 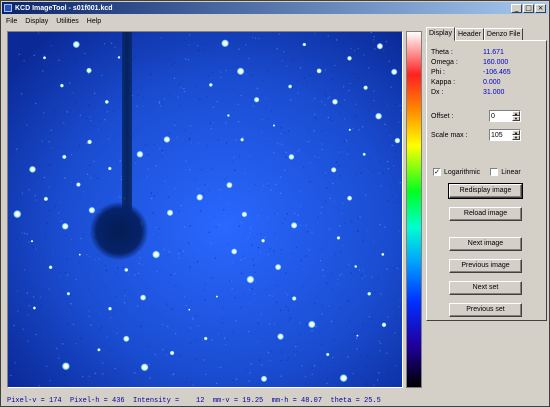 I want to click on offset-input, so click(x=501, y=116).